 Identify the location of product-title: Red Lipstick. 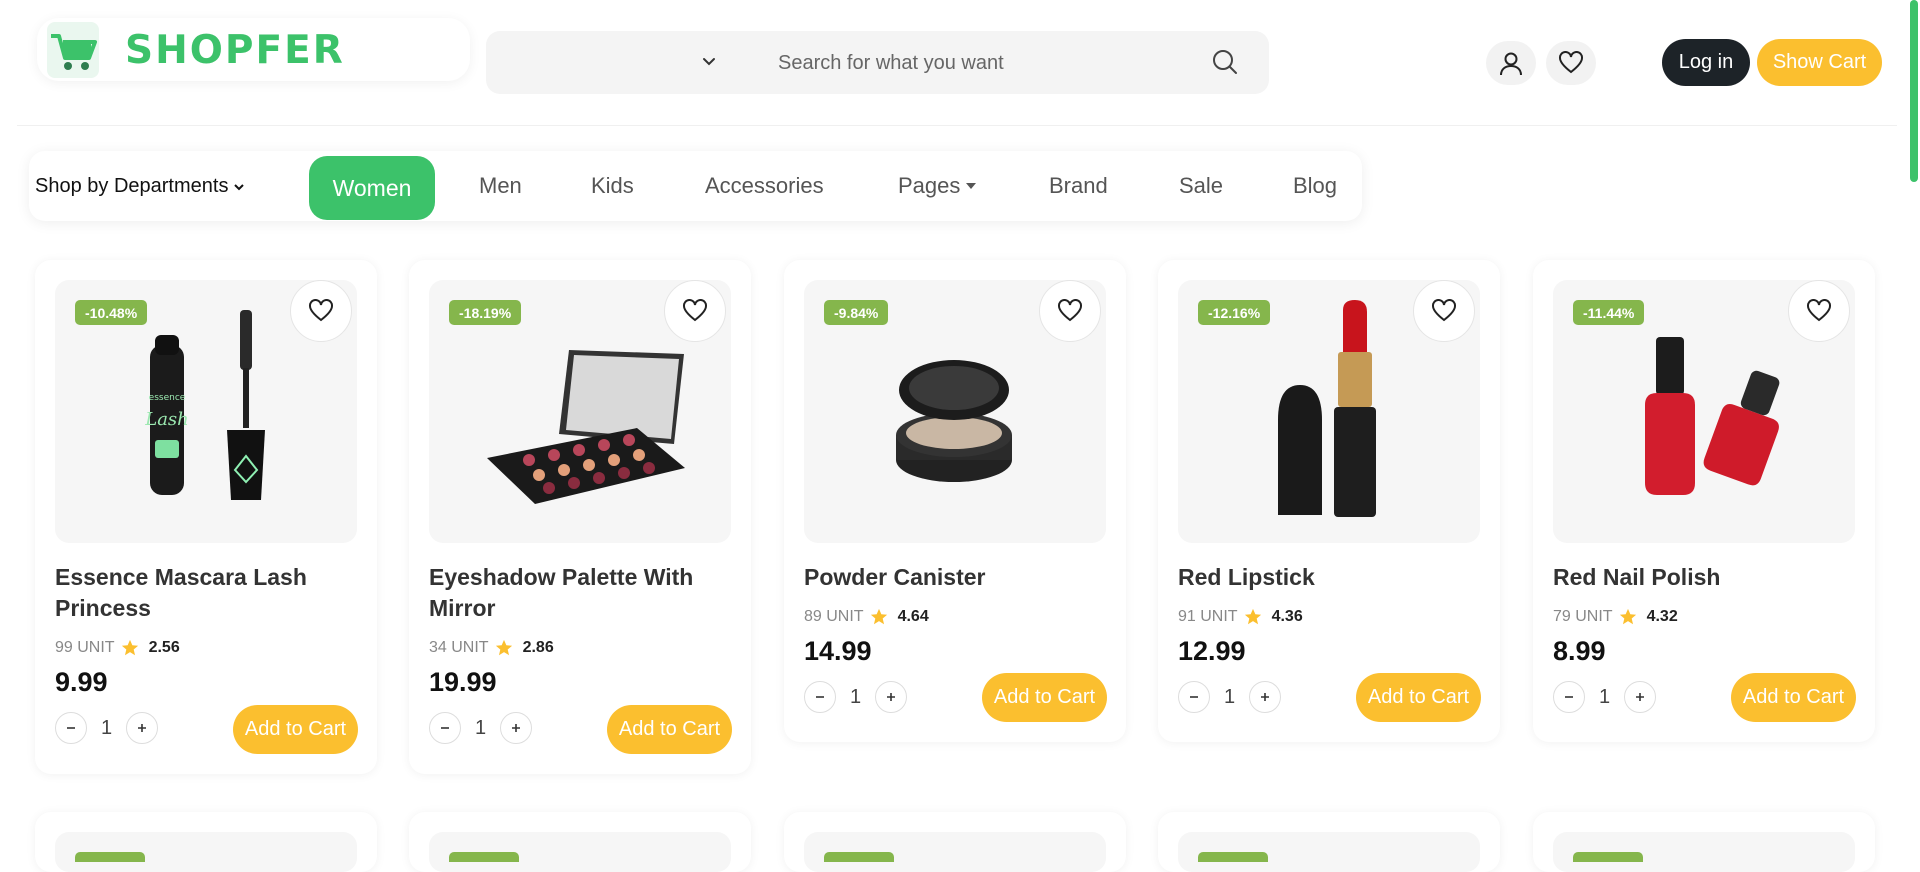
(1328, 577).